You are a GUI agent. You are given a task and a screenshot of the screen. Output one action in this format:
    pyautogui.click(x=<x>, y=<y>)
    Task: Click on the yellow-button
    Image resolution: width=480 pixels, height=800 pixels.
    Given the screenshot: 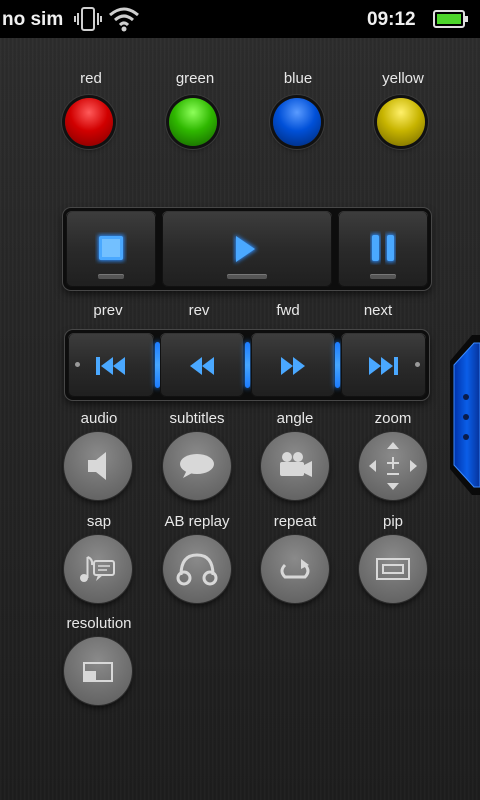 What is the action you would take?
    pyautogui.click(x=401, y=122)
    